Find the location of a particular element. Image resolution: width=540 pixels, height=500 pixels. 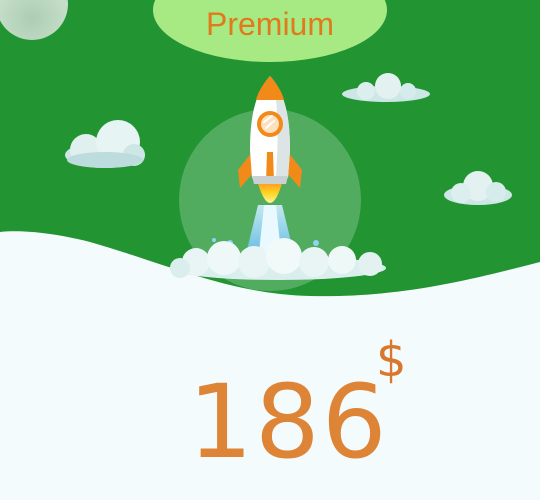

plan-name: Premium is located at coordinates (269, 24).